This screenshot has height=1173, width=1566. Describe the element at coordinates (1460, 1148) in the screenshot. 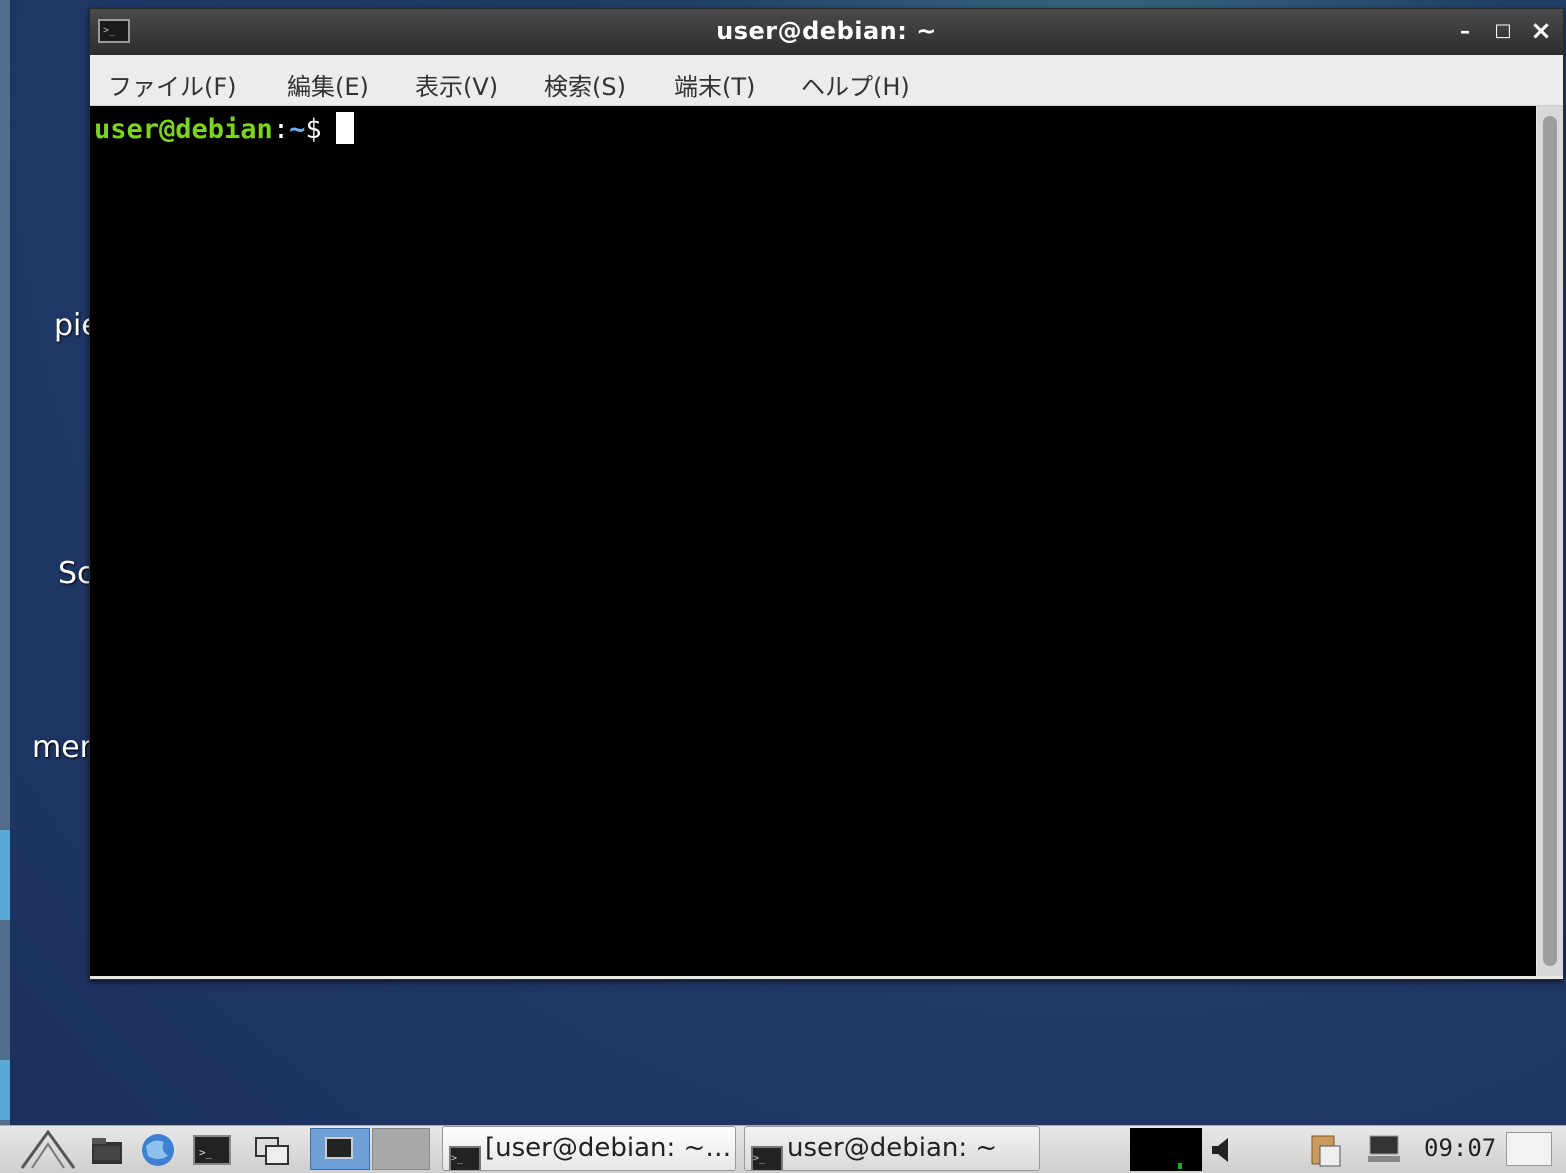

I see `clock: 09:07` at that location.